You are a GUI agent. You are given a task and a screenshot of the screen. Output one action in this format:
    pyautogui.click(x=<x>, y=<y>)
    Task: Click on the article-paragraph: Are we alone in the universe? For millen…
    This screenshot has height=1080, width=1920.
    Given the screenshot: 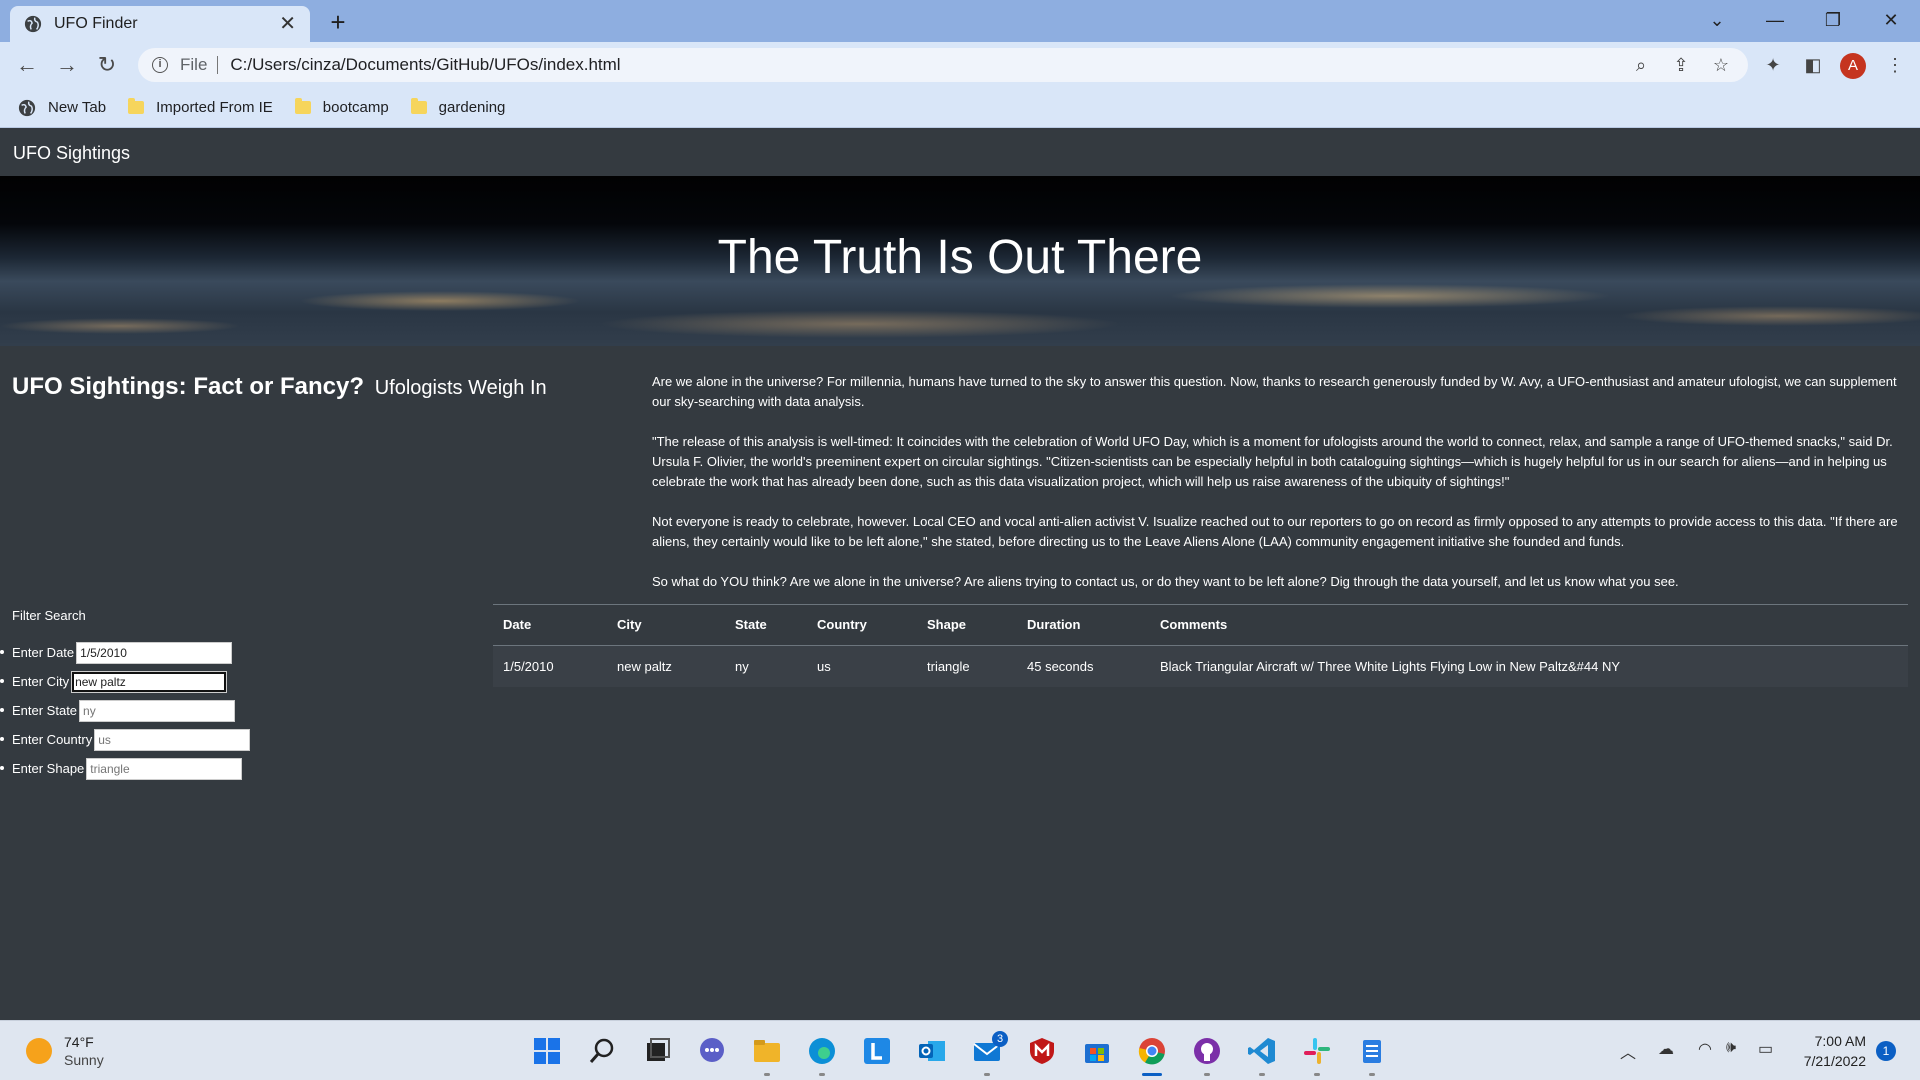 What is the action you would take?
    pyautogui.click(x=1274, y=391)
    